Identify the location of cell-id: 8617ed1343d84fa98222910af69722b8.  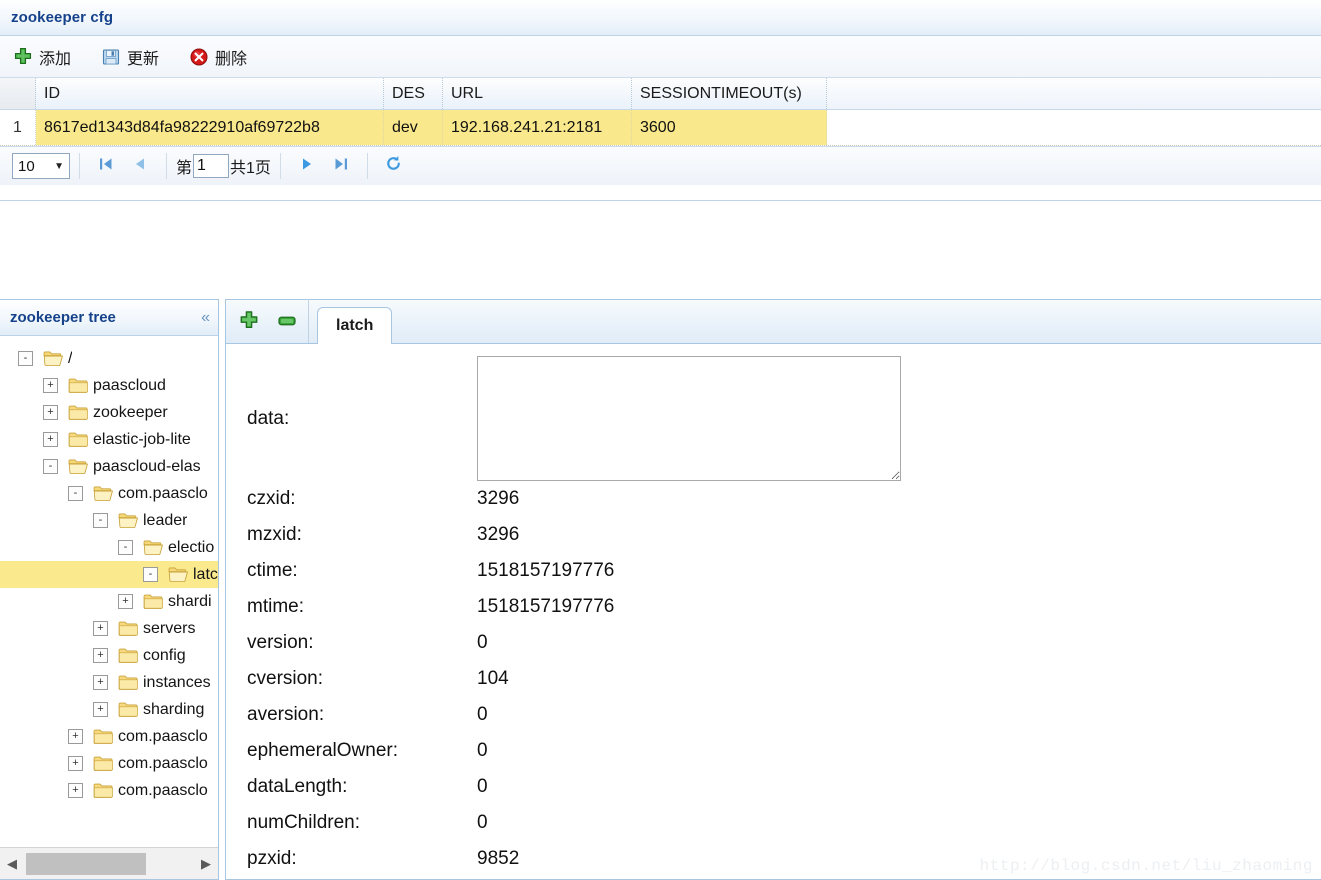
(210, 127).